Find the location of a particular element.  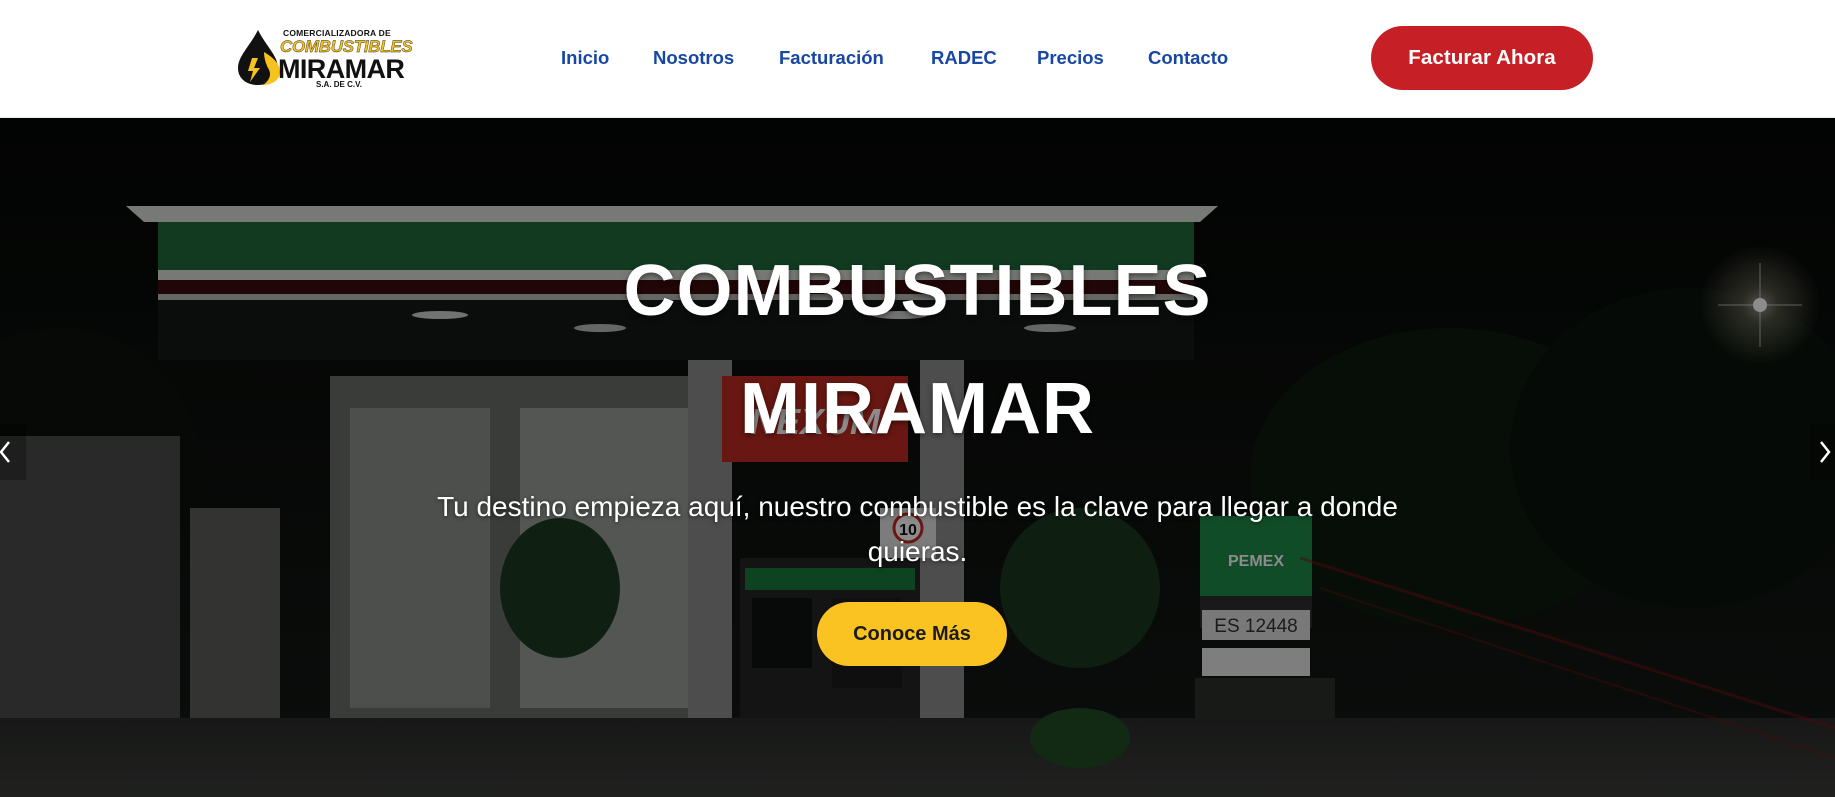

conoce-mas-button: Conoce Más is located at coordinates (912, 634).